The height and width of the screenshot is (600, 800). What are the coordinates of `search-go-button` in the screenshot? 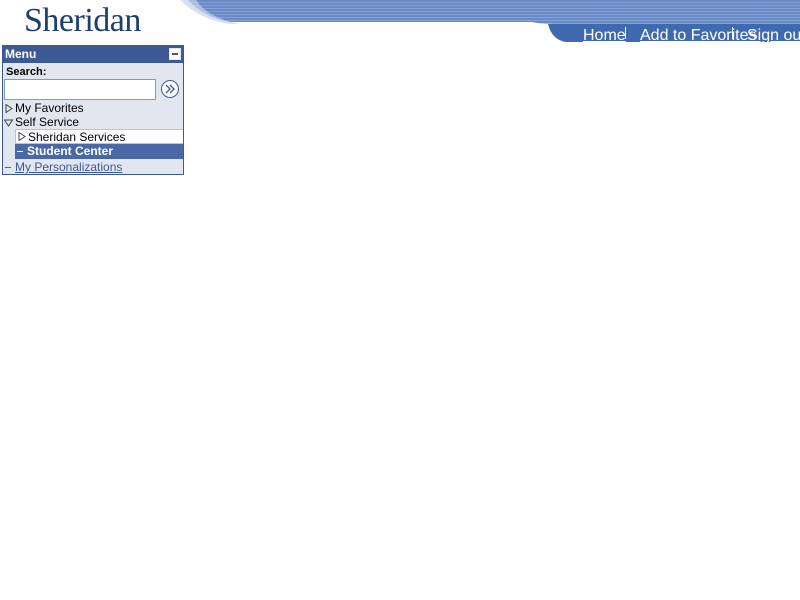 It's located at (170, 89).